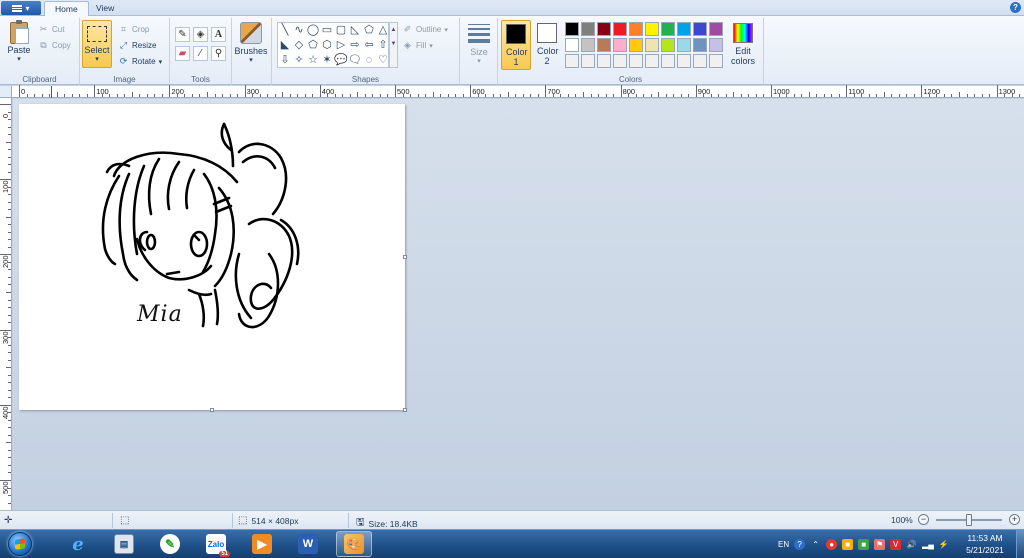 This screenshot has width=1024, height=558. I want to click on shape-tool-item: △, so click(383, 30).